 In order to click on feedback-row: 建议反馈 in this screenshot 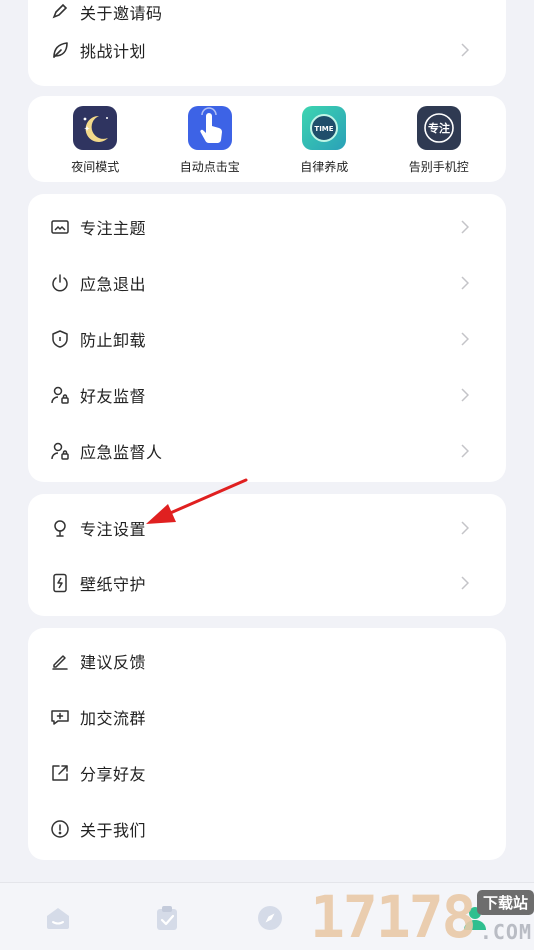, I will do `click(267, 661)`.